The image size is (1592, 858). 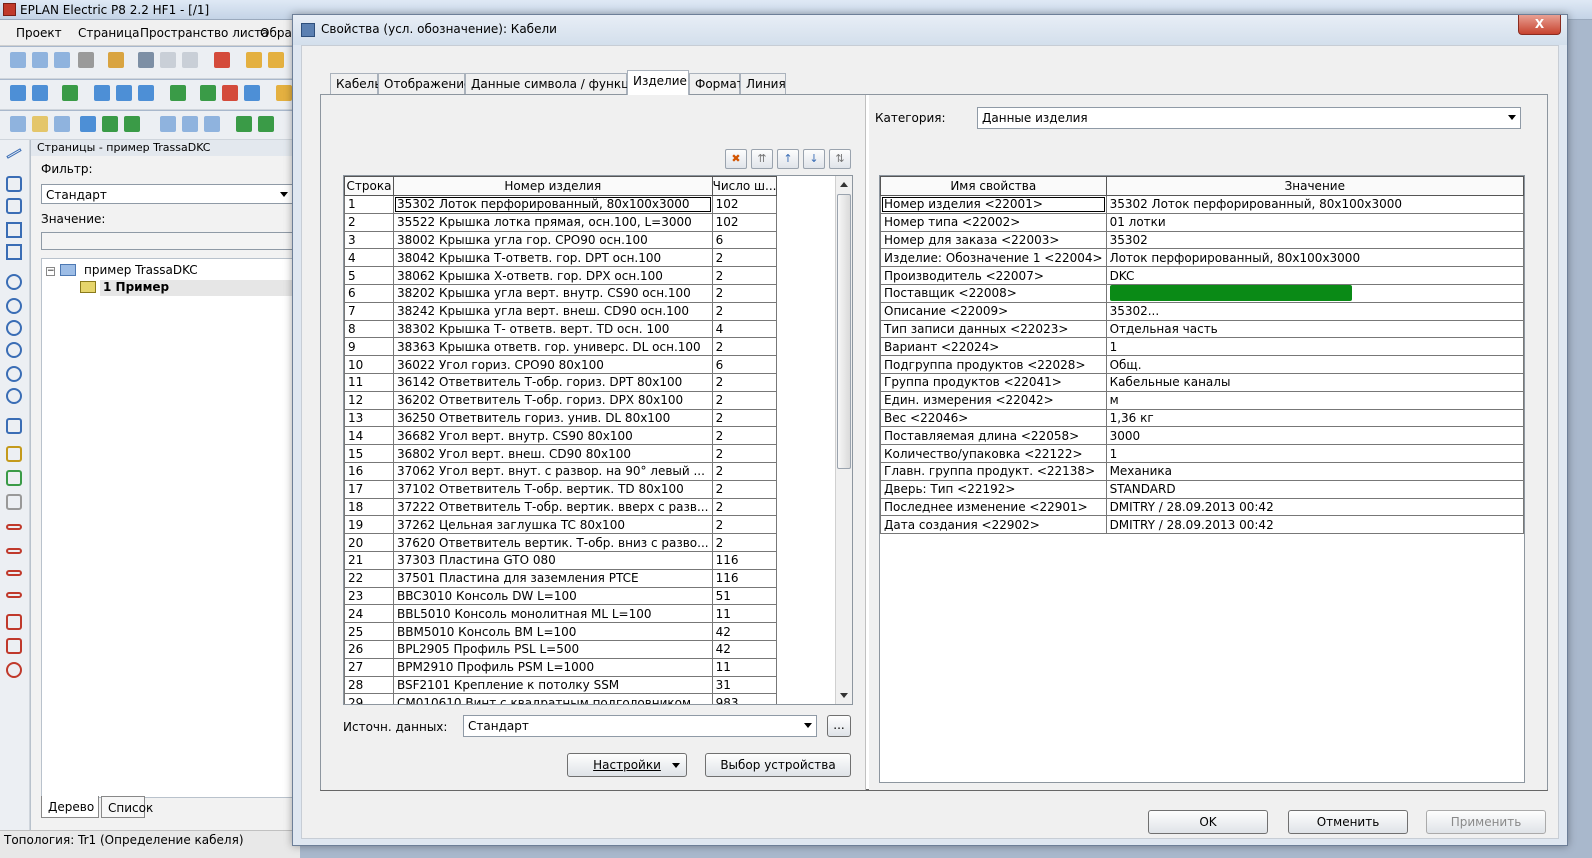 What do you see at coordinates (993, 275) in the screenshot?
I see `property-name-cell: Производитель <22007>` at bounding box center [993, 275].